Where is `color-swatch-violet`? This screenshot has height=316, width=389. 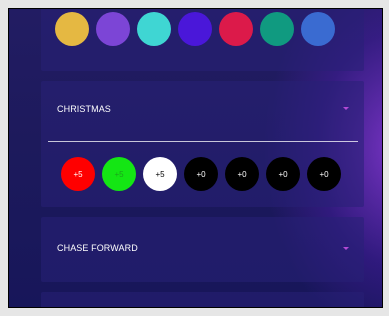
color-swatch-violet is located at coordinates (113, 29).